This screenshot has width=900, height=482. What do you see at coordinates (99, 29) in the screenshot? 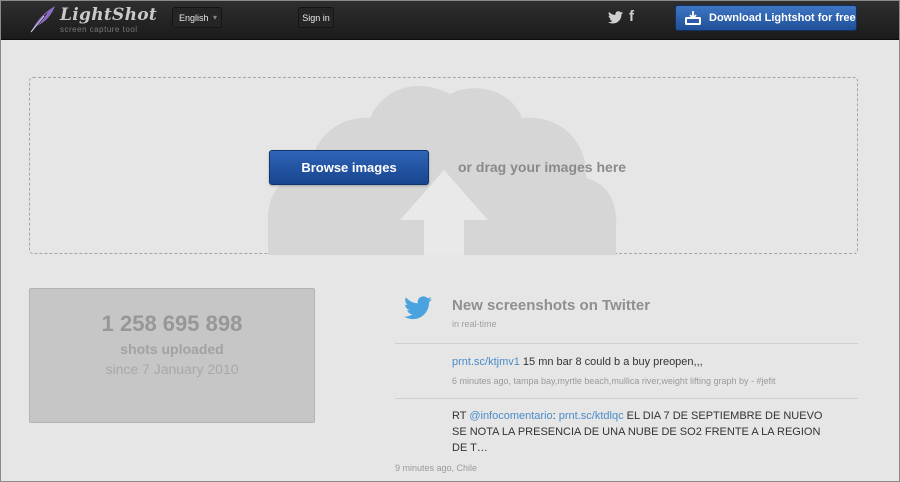
I see `logo-tagline: screen capture tool` at bounding box center [99, 29].